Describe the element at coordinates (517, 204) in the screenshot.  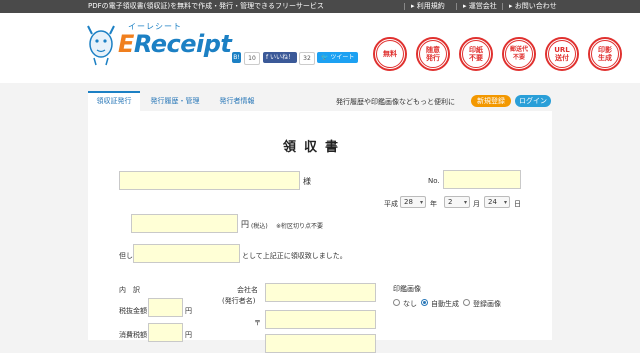
I see `day-label: 日` at that location.